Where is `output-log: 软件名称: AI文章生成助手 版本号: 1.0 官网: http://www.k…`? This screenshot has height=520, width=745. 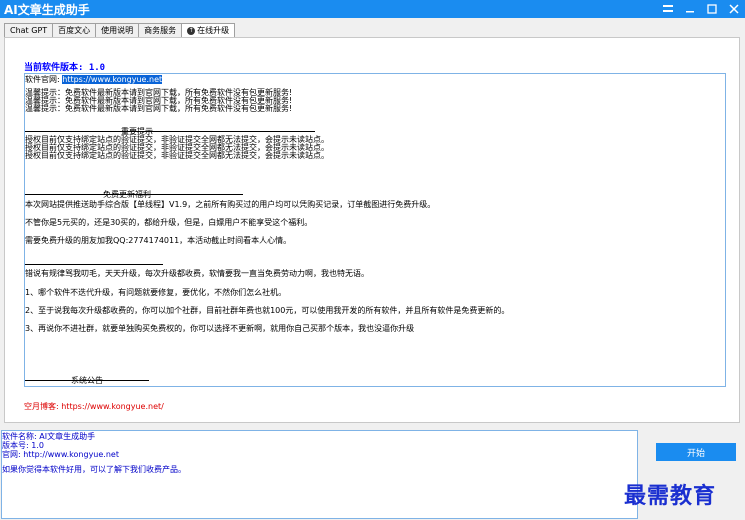
output-log: 软件名称: AI文章生成助手 版本号: 1.0 官网: http://www.k… is located at coordinates (319, 474).